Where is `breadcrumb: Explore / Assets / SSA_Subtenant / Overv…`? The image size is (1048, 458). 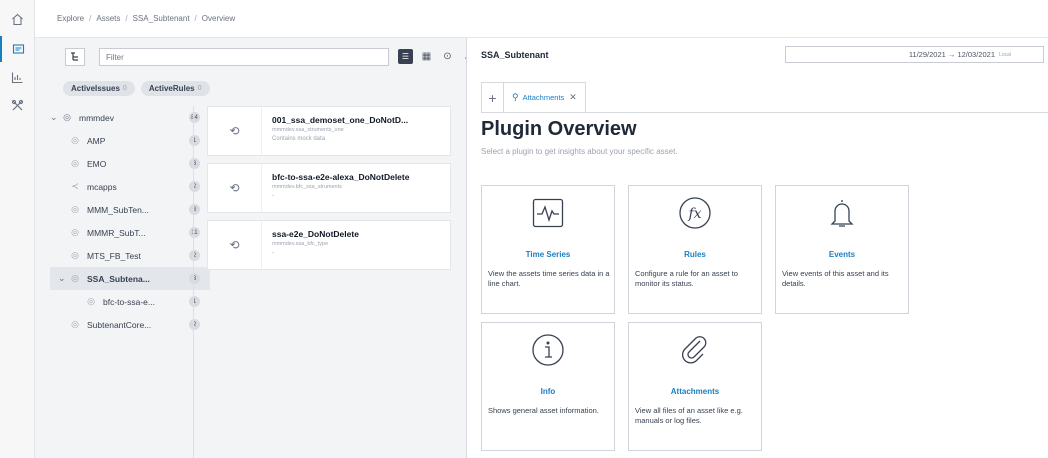 breadcrumb: Explore / Assets / SSA_Subtenant / Overv… is located at coordinates (541, 19).